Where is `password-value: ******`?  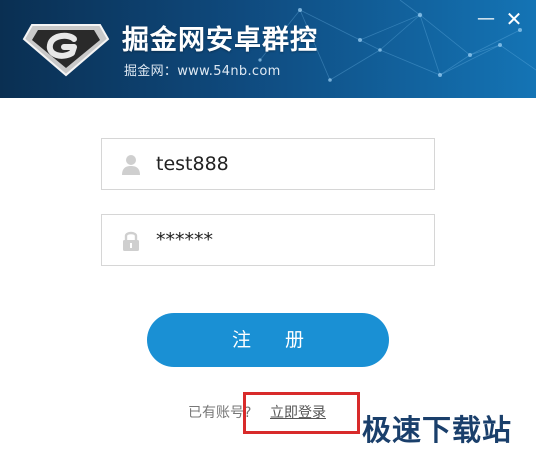 password-value: ****** is located at coordinates (184, 240).